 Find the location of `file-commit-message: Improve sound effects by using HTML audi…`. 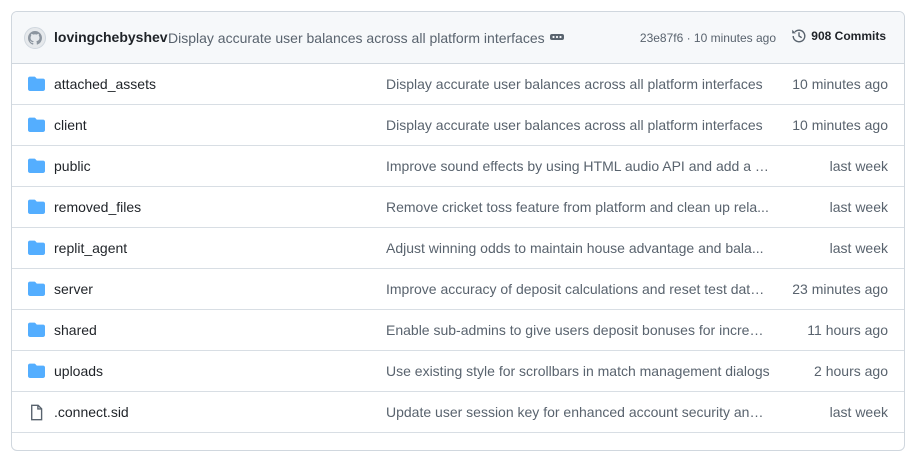

file-commit-message: Improve sound effects by using HTML audi… is located at coordinates (578, 166).